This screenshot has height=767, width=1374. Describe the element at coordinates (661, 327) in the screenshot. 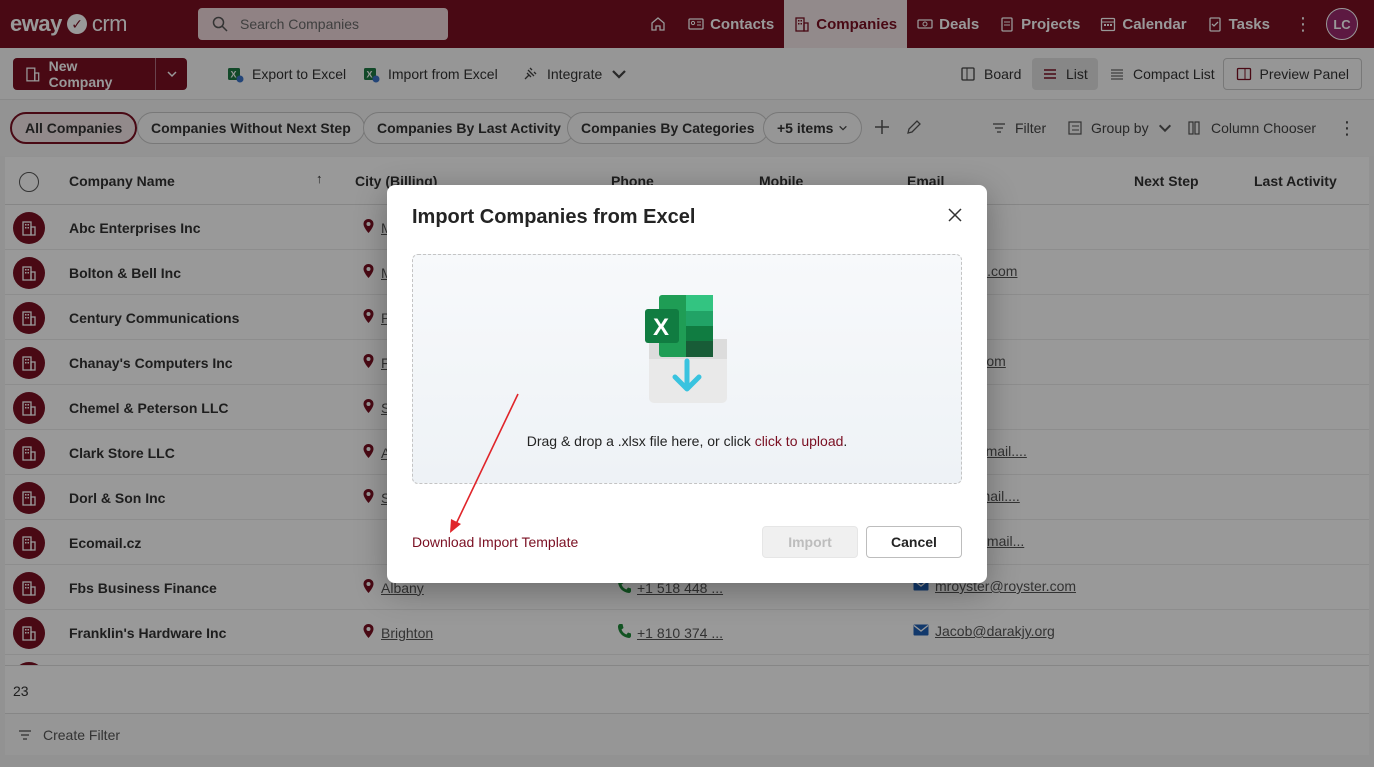

I see `svg-text: X` at that location.